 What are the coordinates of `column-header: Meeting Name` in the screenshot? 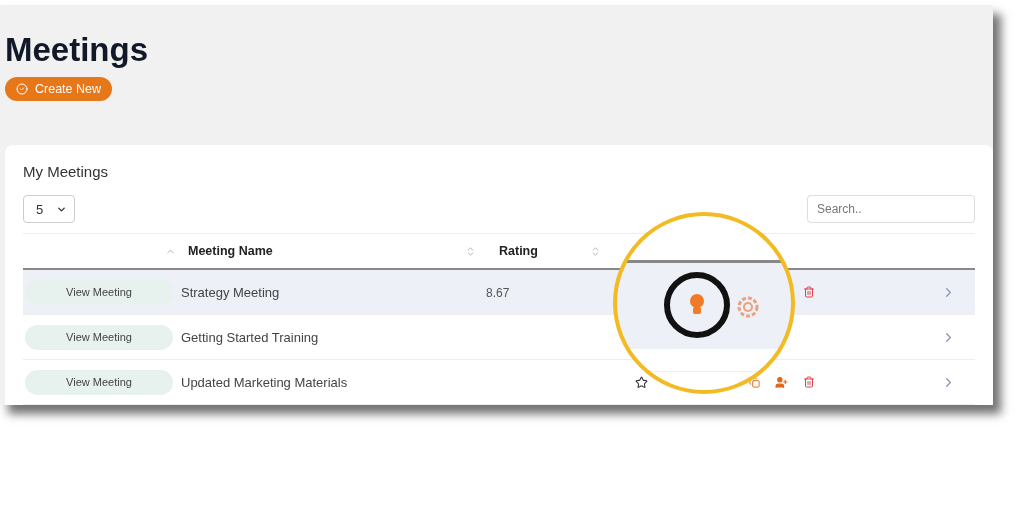 It's located at (230, 251).